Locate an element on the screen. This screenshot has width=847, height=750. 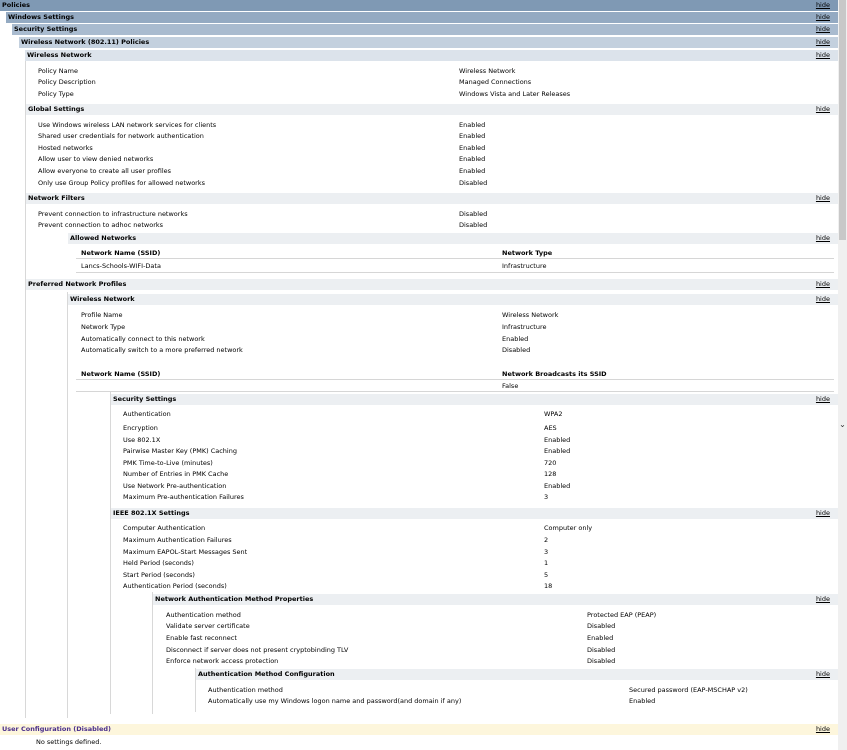
setting-label: Enforce network access protection is located at coordinates (222, 661).